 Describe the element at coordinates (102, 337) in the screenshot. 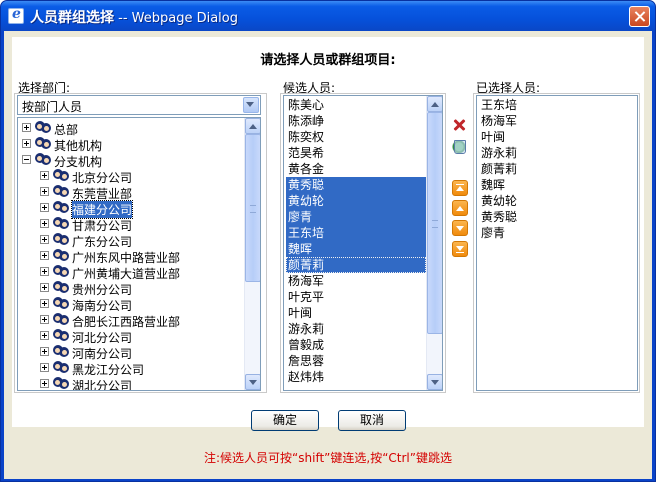

I see `tree-node-label: 河北分公司` at that location.